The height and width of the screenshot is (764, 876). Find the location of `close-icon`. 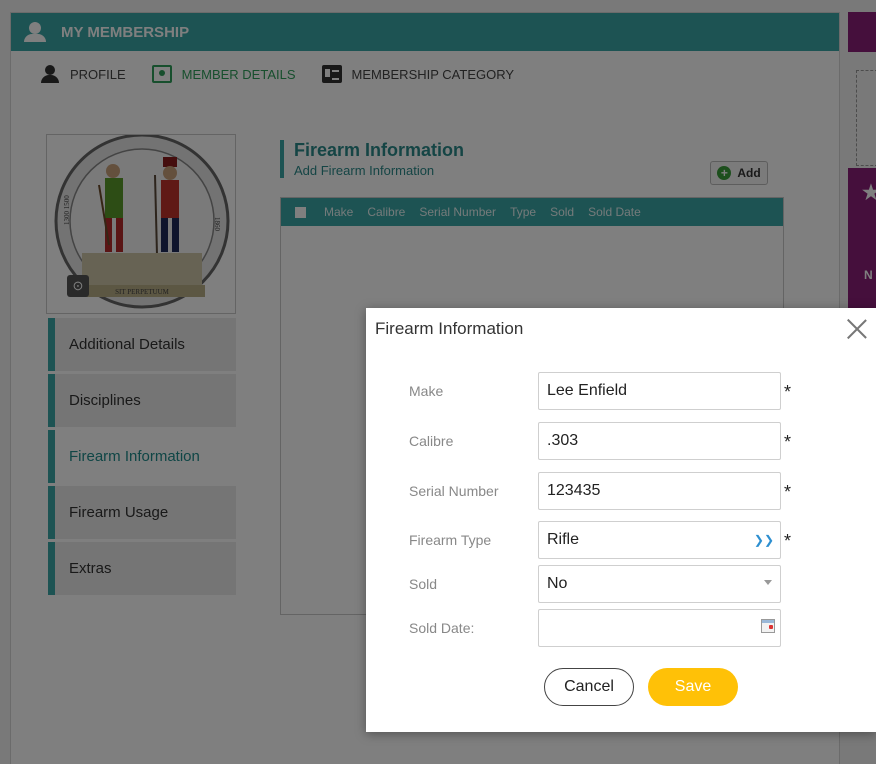

close-icon is located at coordinates (857, 329).